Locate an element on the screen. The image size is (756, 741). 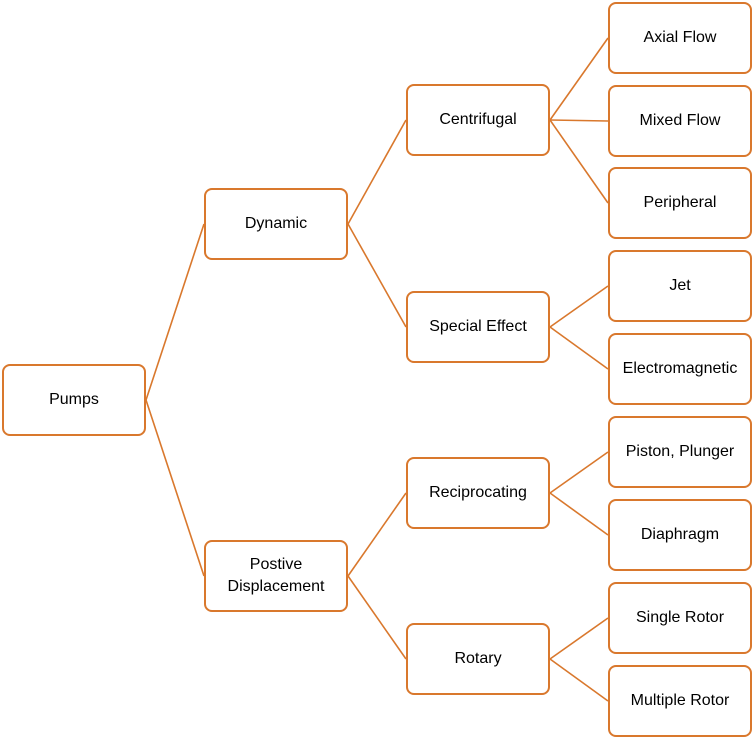
node-mixed: Mixed Flow is located at coordinates (680, 121).